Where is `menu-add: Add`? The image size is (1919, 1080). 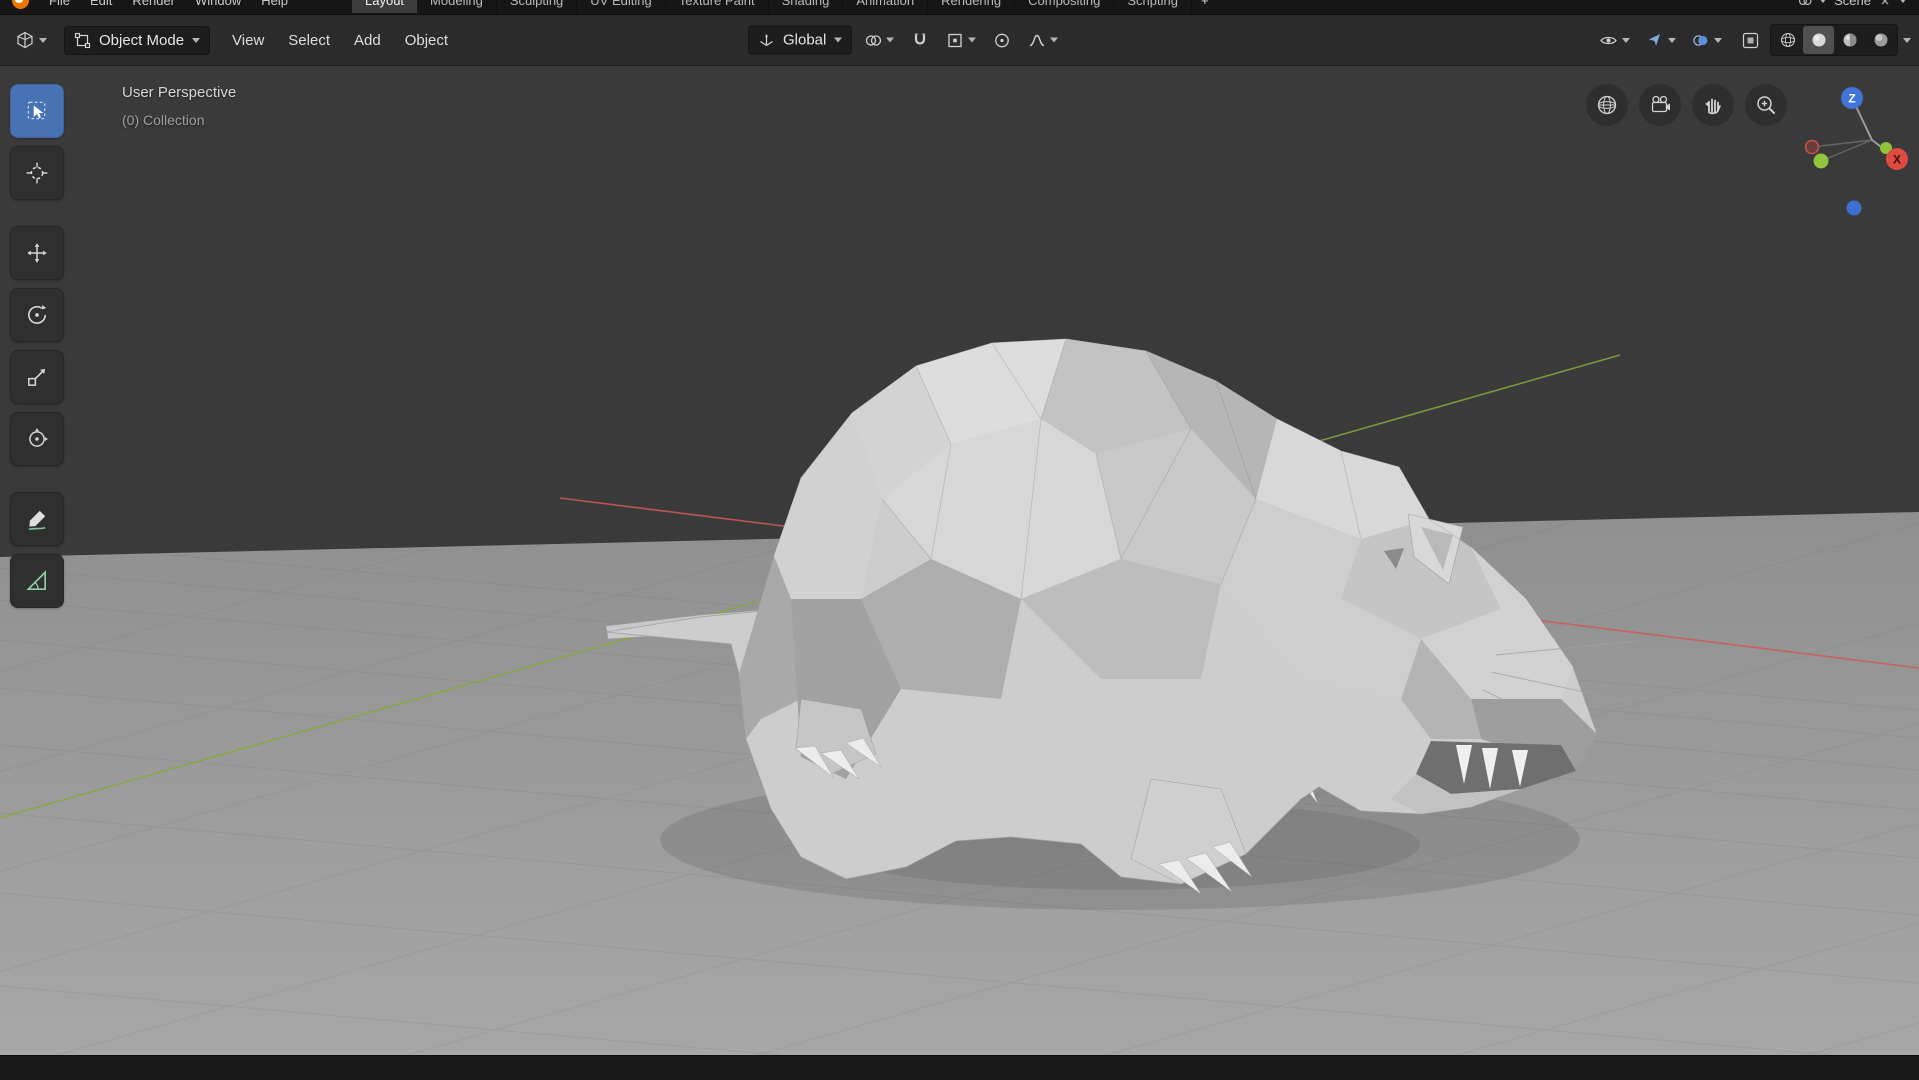
menu-add: Add is located at coordinates (367, 40).